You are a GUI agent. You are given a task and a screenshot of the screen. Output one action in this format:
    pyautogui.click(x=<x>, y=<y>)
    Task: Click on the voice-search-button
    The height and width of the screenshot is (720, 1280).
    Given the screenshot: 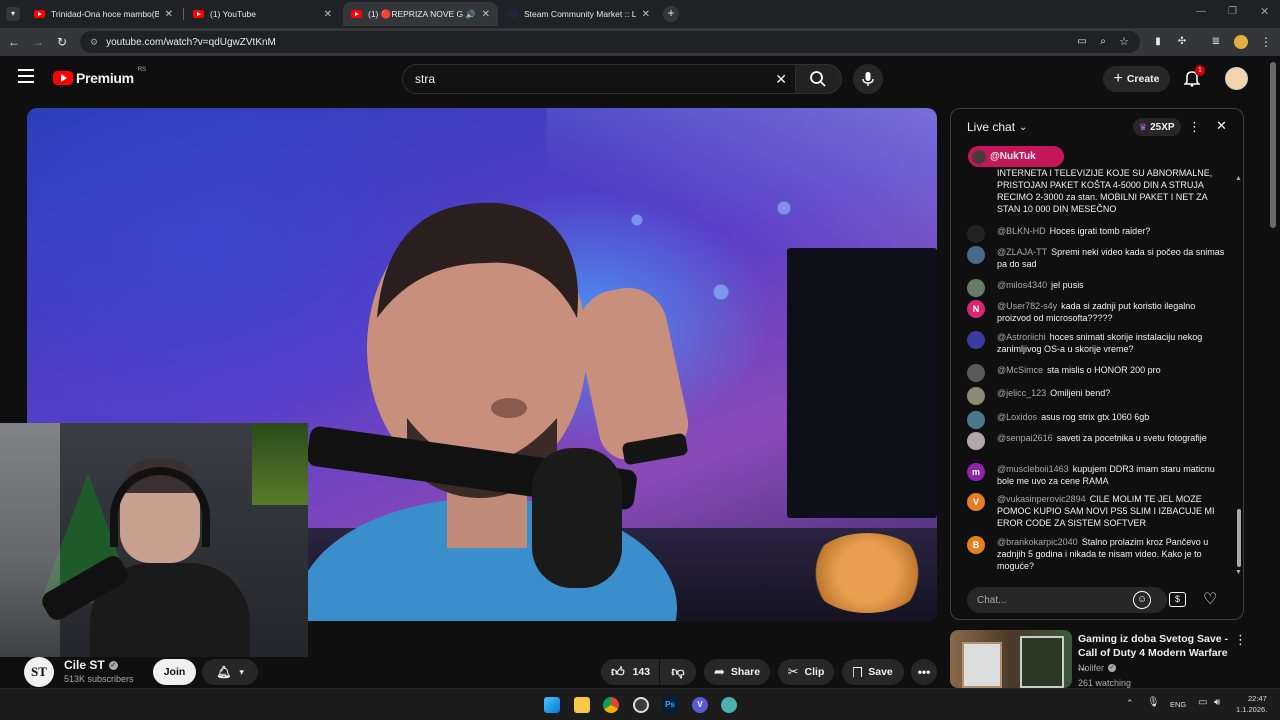 What is the action you would take?
    pyautogui.click(x=868, y=79)
    